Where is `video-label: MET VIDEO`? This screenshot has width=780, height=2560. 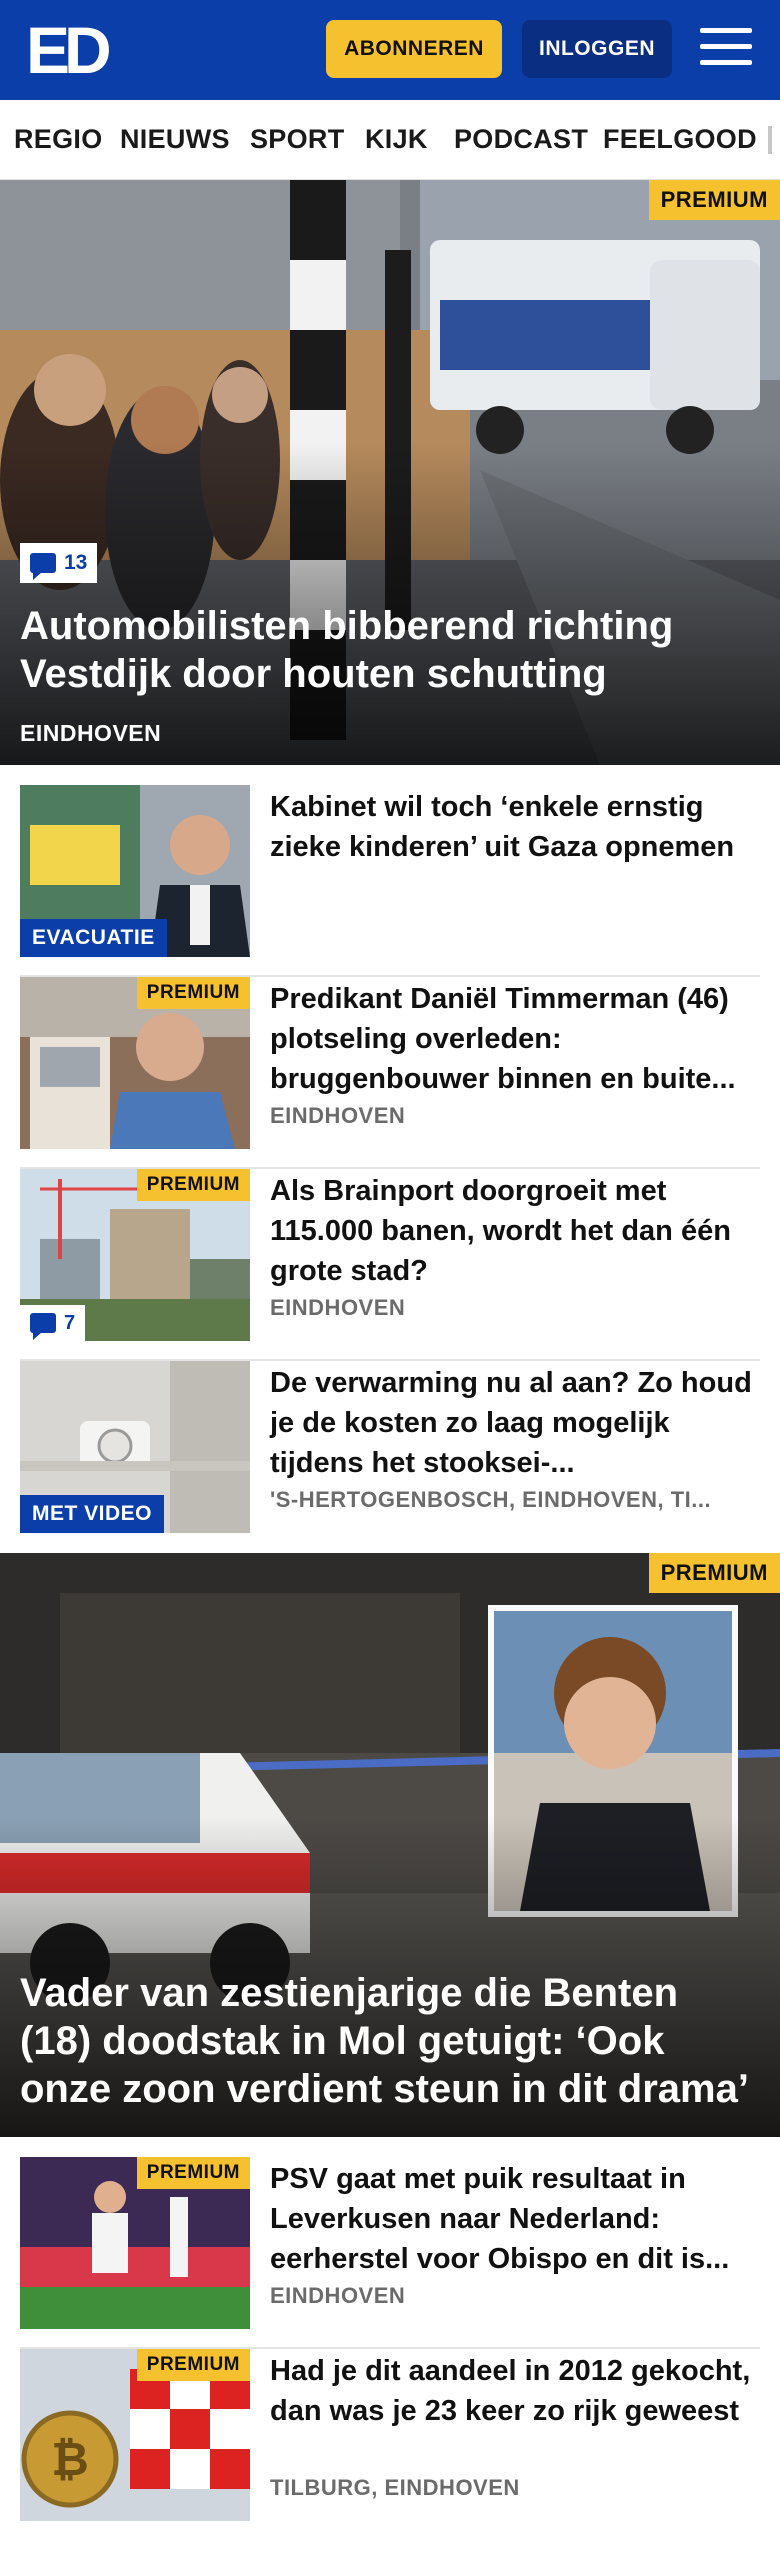 video-label: MET VIDEO is located at coordinates (92, 1514).